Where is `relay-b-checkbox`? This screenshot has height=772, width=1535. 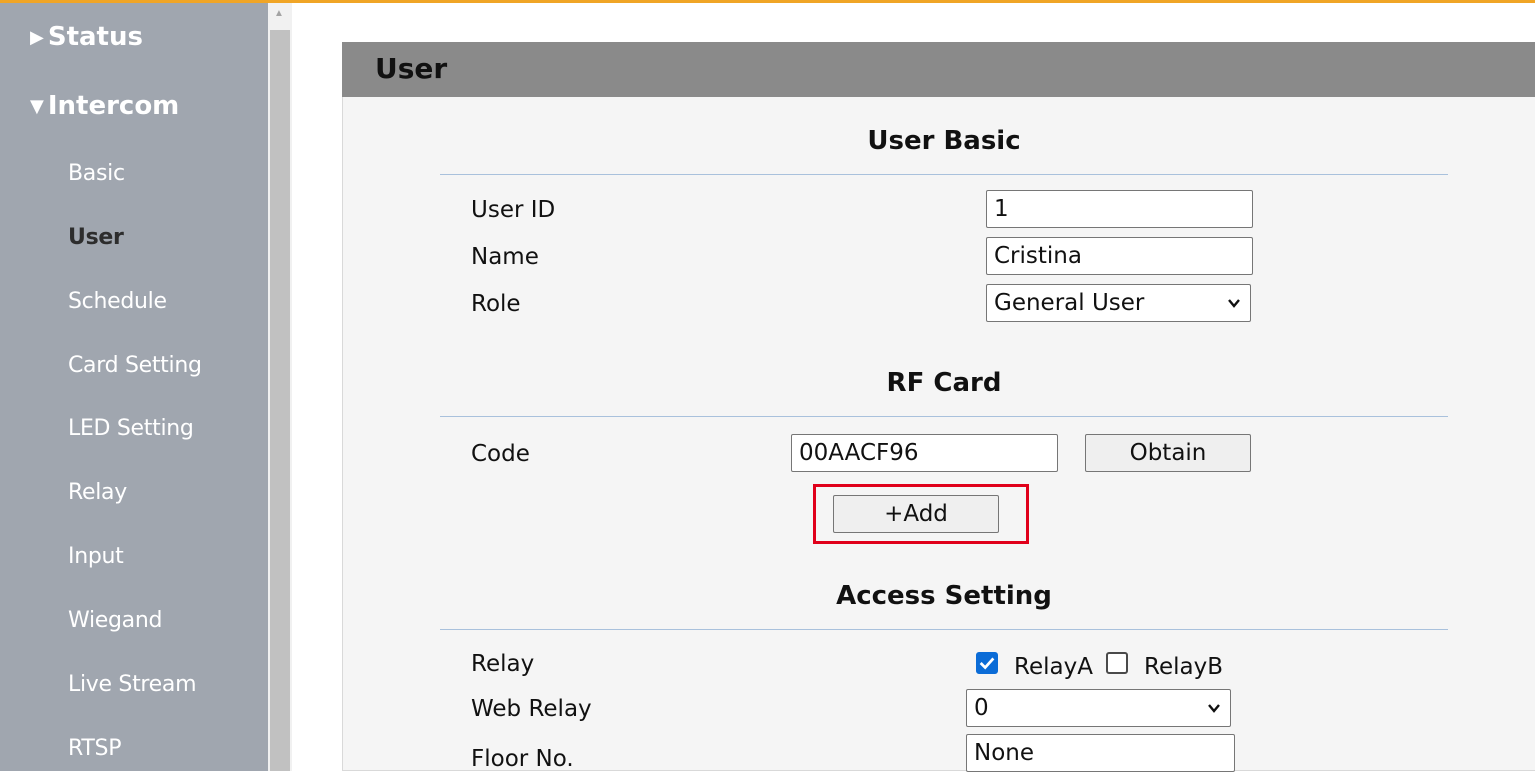 relay-b-checkbox is located at coordinates (1117, 663).